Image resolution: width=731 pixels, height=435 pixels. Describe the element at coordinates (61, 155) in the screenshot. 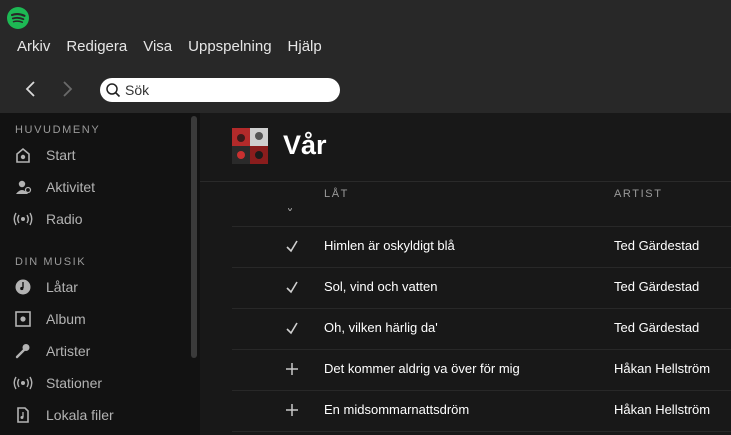

I see `sidebar-item-label: Start` at that location.